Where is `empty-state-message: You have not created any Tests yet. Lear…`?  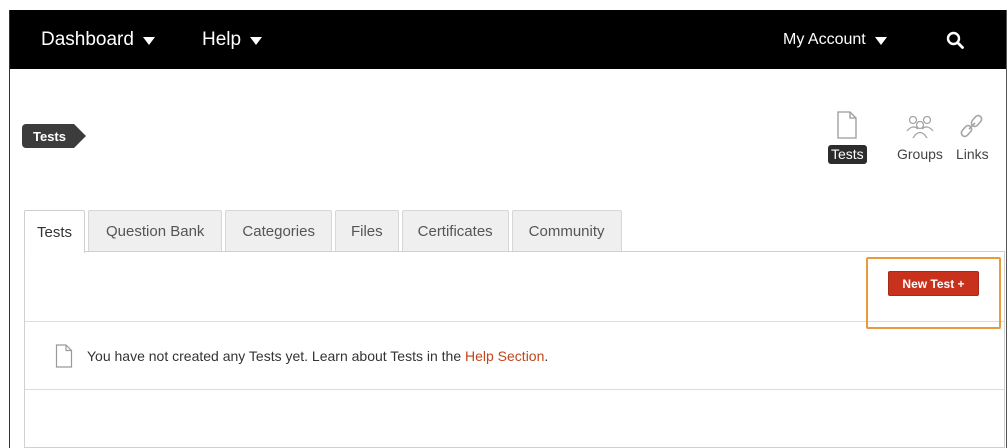
empty-state-message: You have not created any Tests yet. Lear… is located at coordinates (301, 356).